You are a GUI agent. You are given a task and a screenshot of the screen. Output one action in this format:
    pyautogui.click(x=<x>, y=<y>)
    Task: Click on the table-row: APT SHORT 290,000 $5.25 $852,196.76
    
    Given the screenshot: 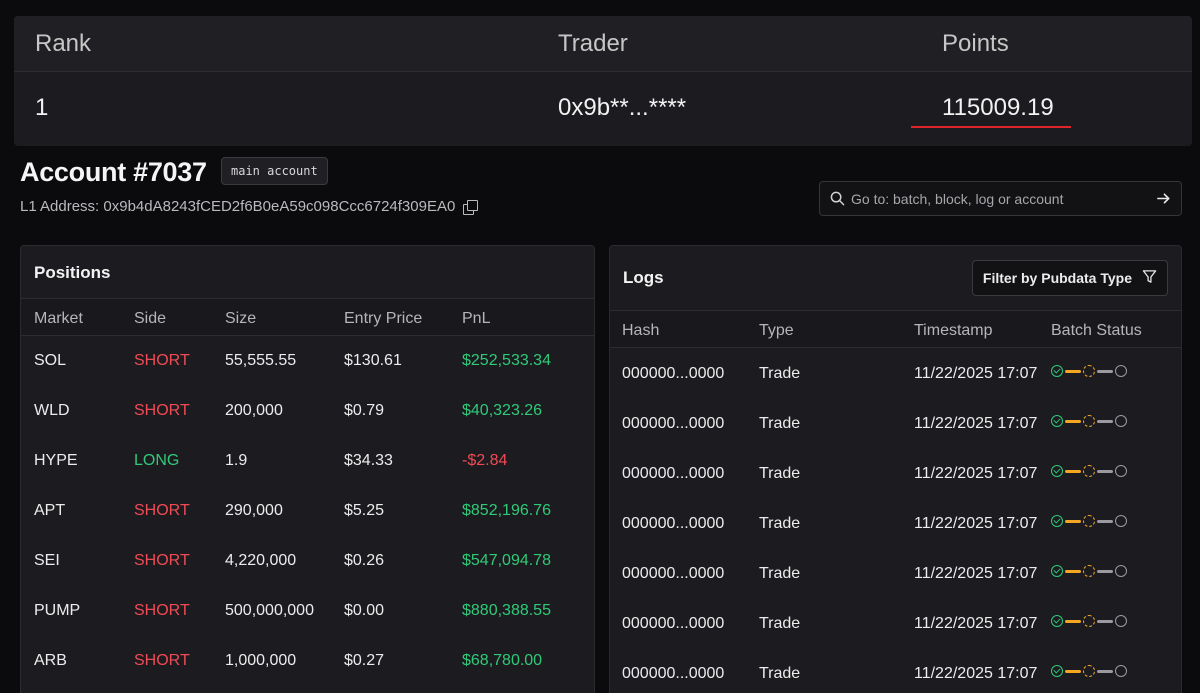 What is the action you would take?
    pyautogui.click(x=307, y=511)
    